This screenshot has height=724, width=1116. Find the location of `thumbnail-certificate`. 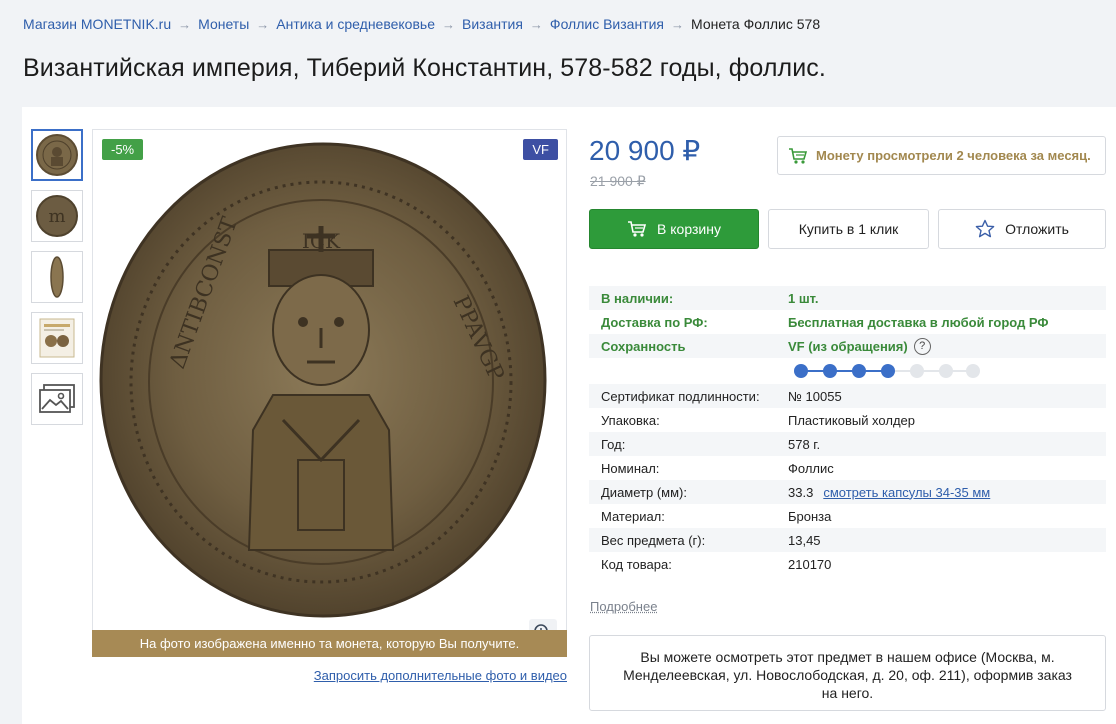

thumbnail-certificate is located at coordinates (57, 338).